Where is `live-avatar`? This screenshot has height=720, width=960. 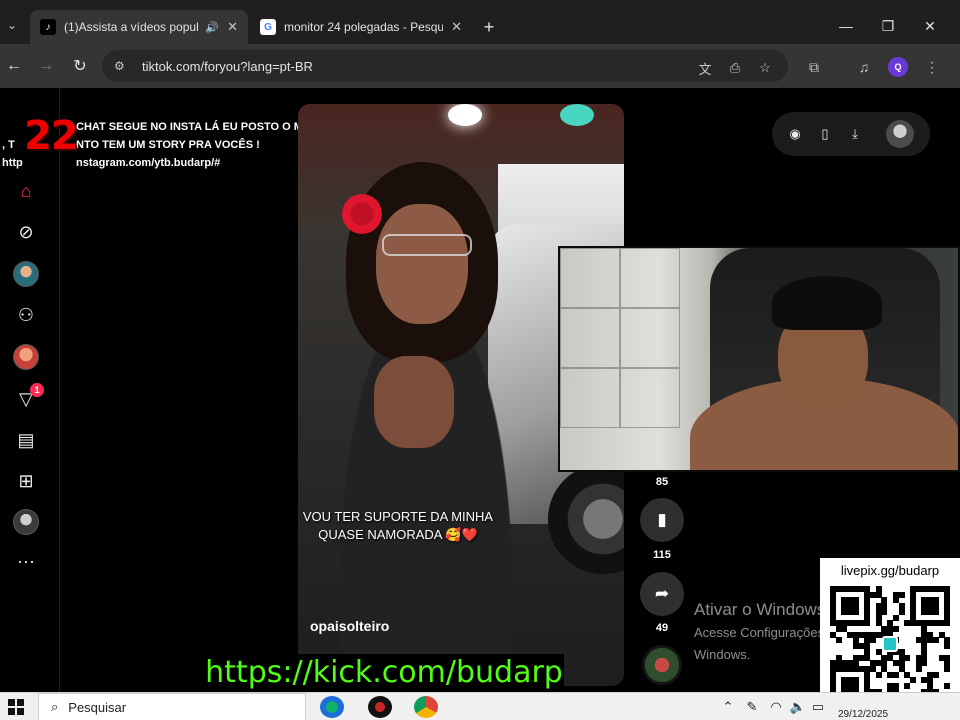
live-avatar is located at coordinates (26, 357).